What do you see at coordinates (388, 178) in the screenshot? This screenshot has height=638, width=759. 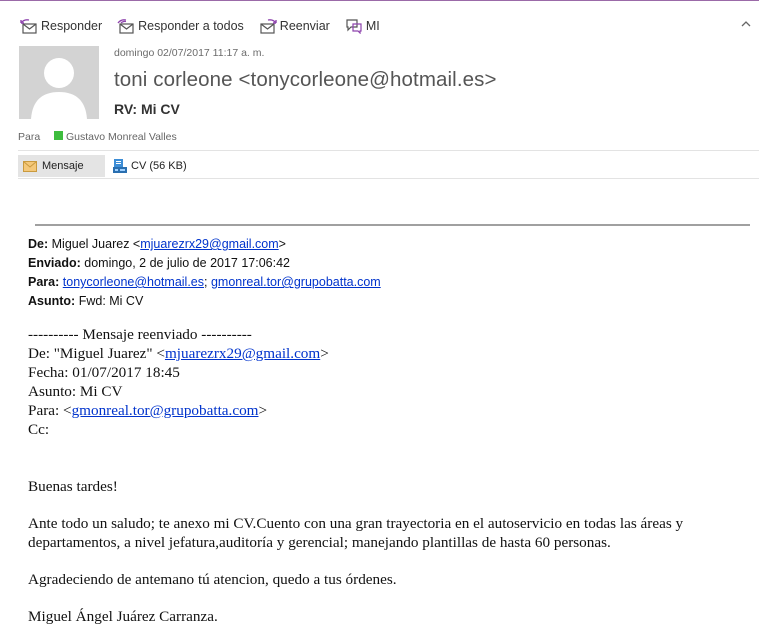 I see `attachment-divider` at bounding box center [388, 178].